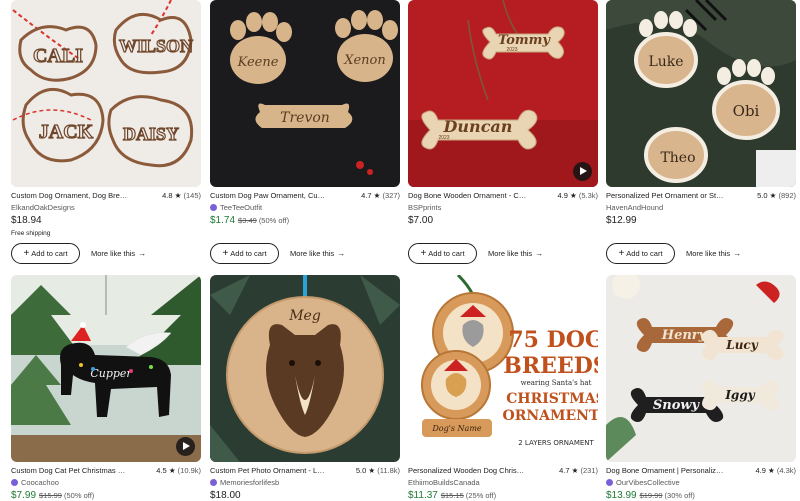  Describe the element at coordinates (634, 207) in the screenshot. I see `shop-name: HavenAndHound` at that location.